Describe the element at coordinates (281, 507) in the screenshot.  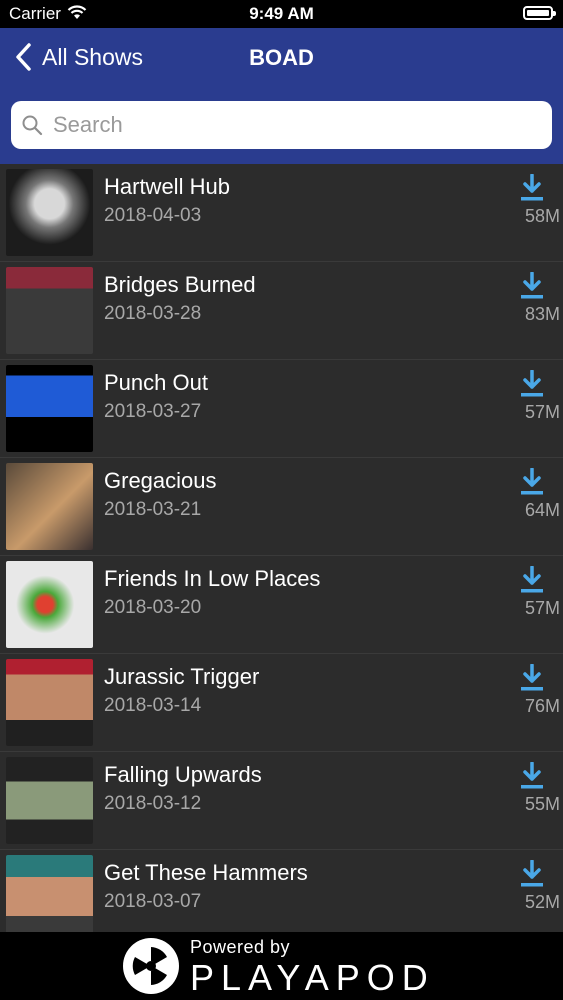
I see `episode-row: Gregacious 2018-03-21 64M` at that location.